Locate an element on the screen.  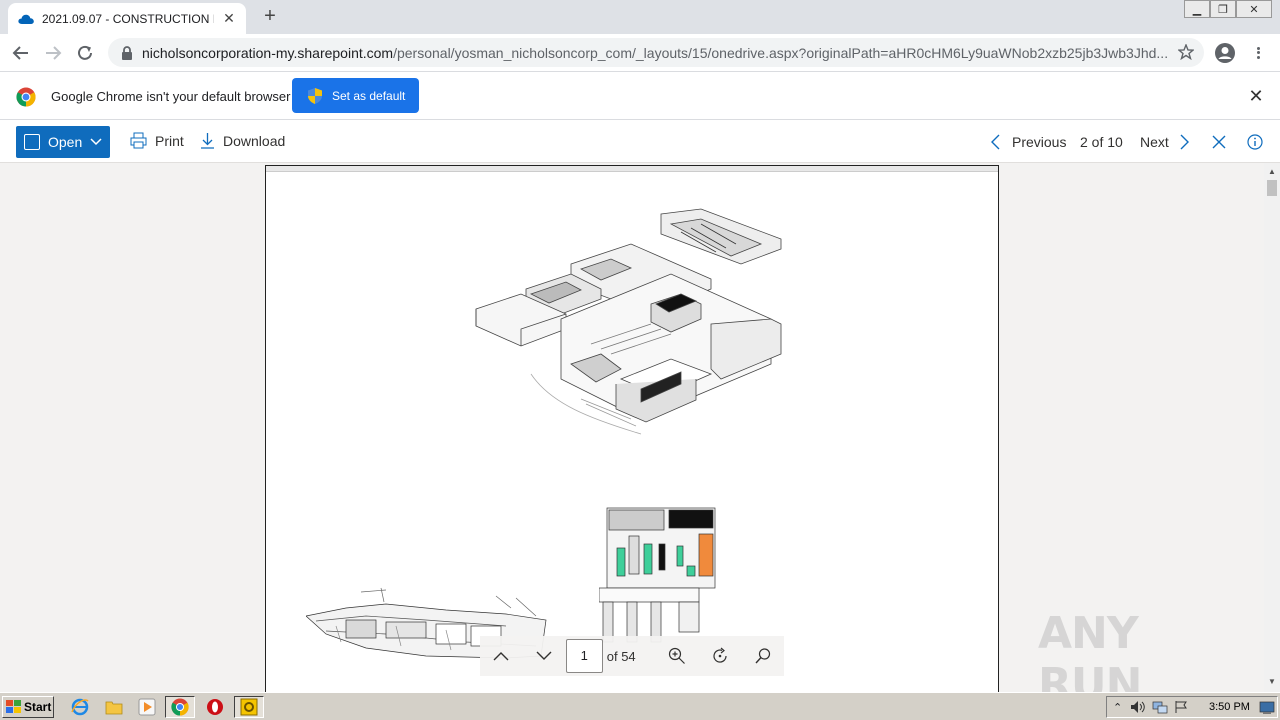
browser-tab: 2021.09.07 - CONSTRUCTION ISSU ✕ is located at coordinates (127, 18).